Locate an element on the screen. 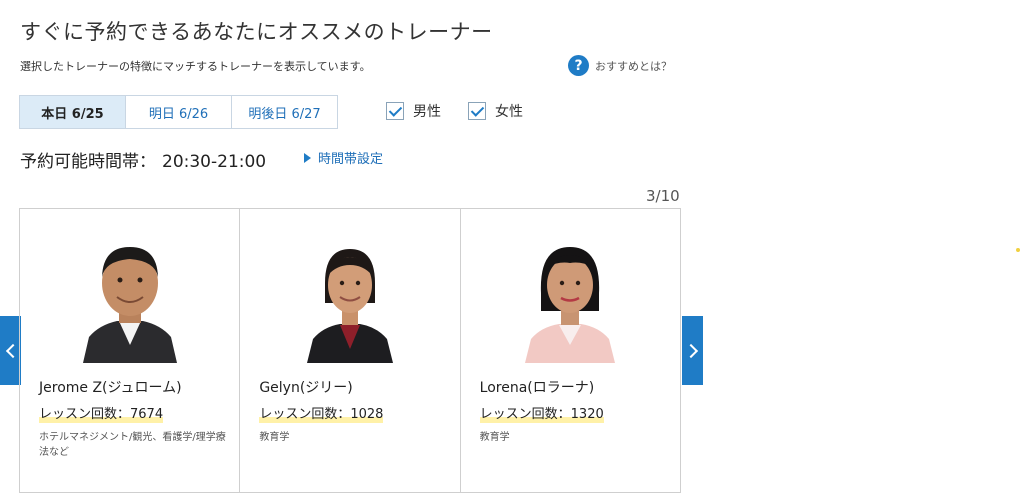 The width and height of the screenshot is (1024, 501). trainer-name: Lorena(ロラーナ) is located at coordinates (537, 388).